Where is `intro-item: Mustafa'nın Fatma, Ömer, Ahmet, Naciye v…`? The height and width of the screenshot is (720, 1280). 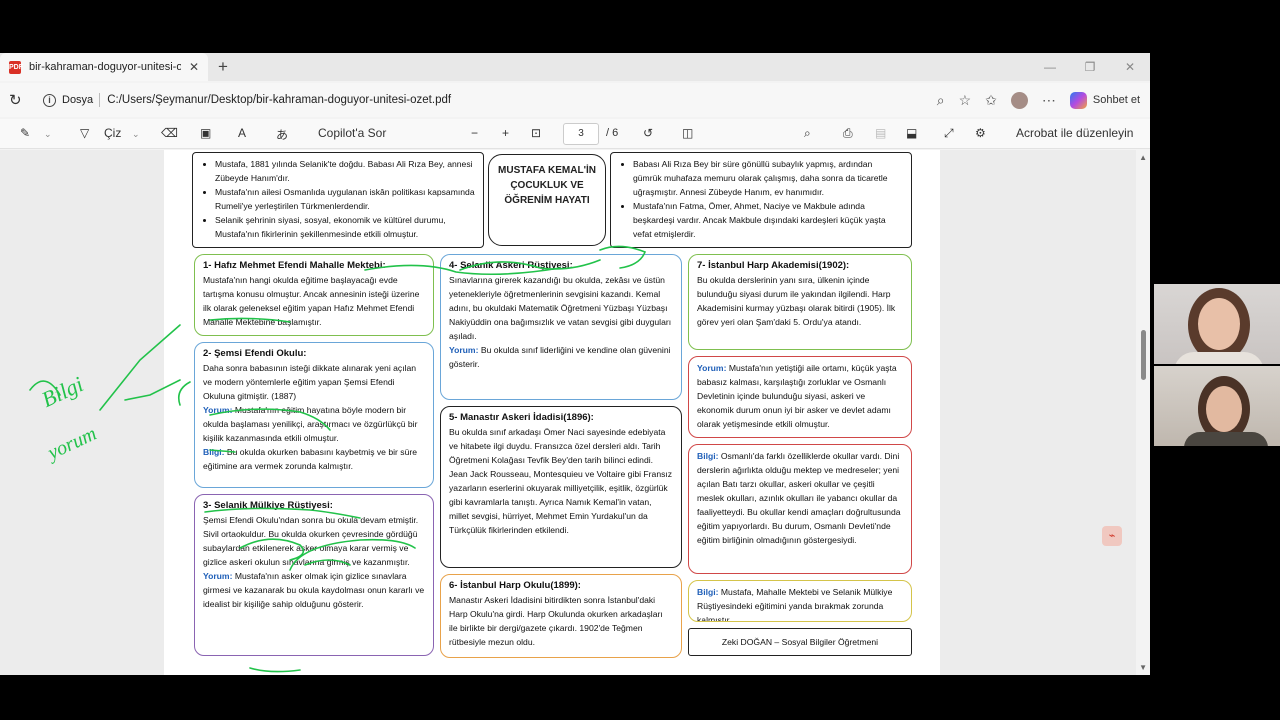 intro-item: Mustafa'nın Fatma, Ömer, Ahmet, Naciye v… is located at coordinates (768, 220).